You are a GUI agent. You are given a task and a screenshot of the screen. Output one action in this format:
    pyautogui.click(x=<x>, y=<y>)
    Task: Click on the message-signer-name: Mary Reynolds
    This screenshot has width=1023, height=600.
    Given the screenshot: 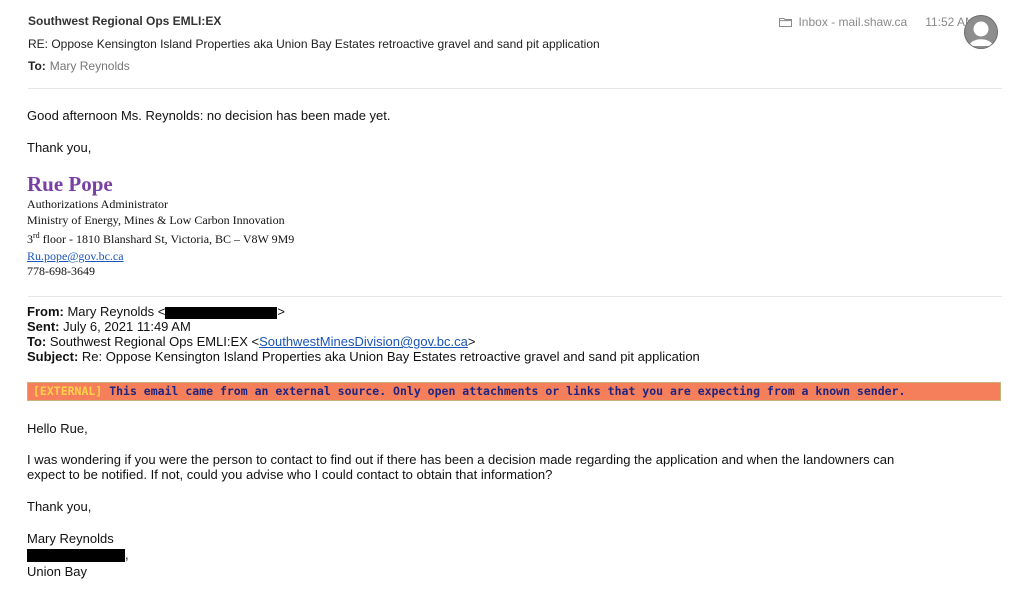 What is the action you would take?
    pyautogui.click(x=70, y=538)
    